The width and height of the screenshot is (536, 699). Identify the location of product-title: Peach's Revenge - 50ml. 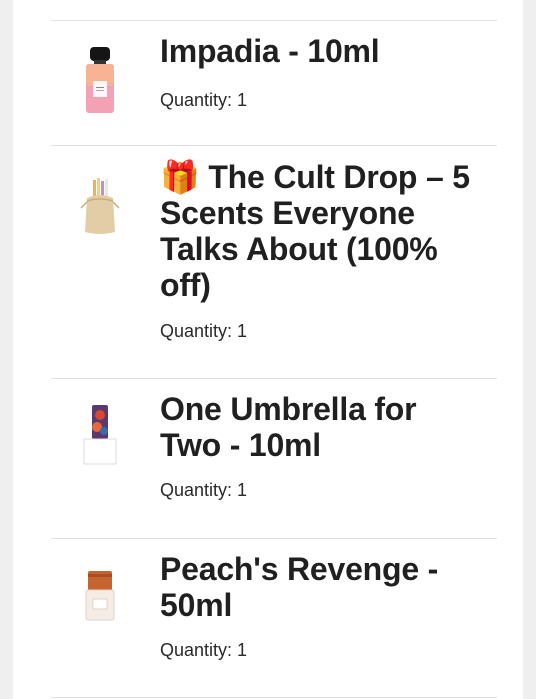
(320, 587).